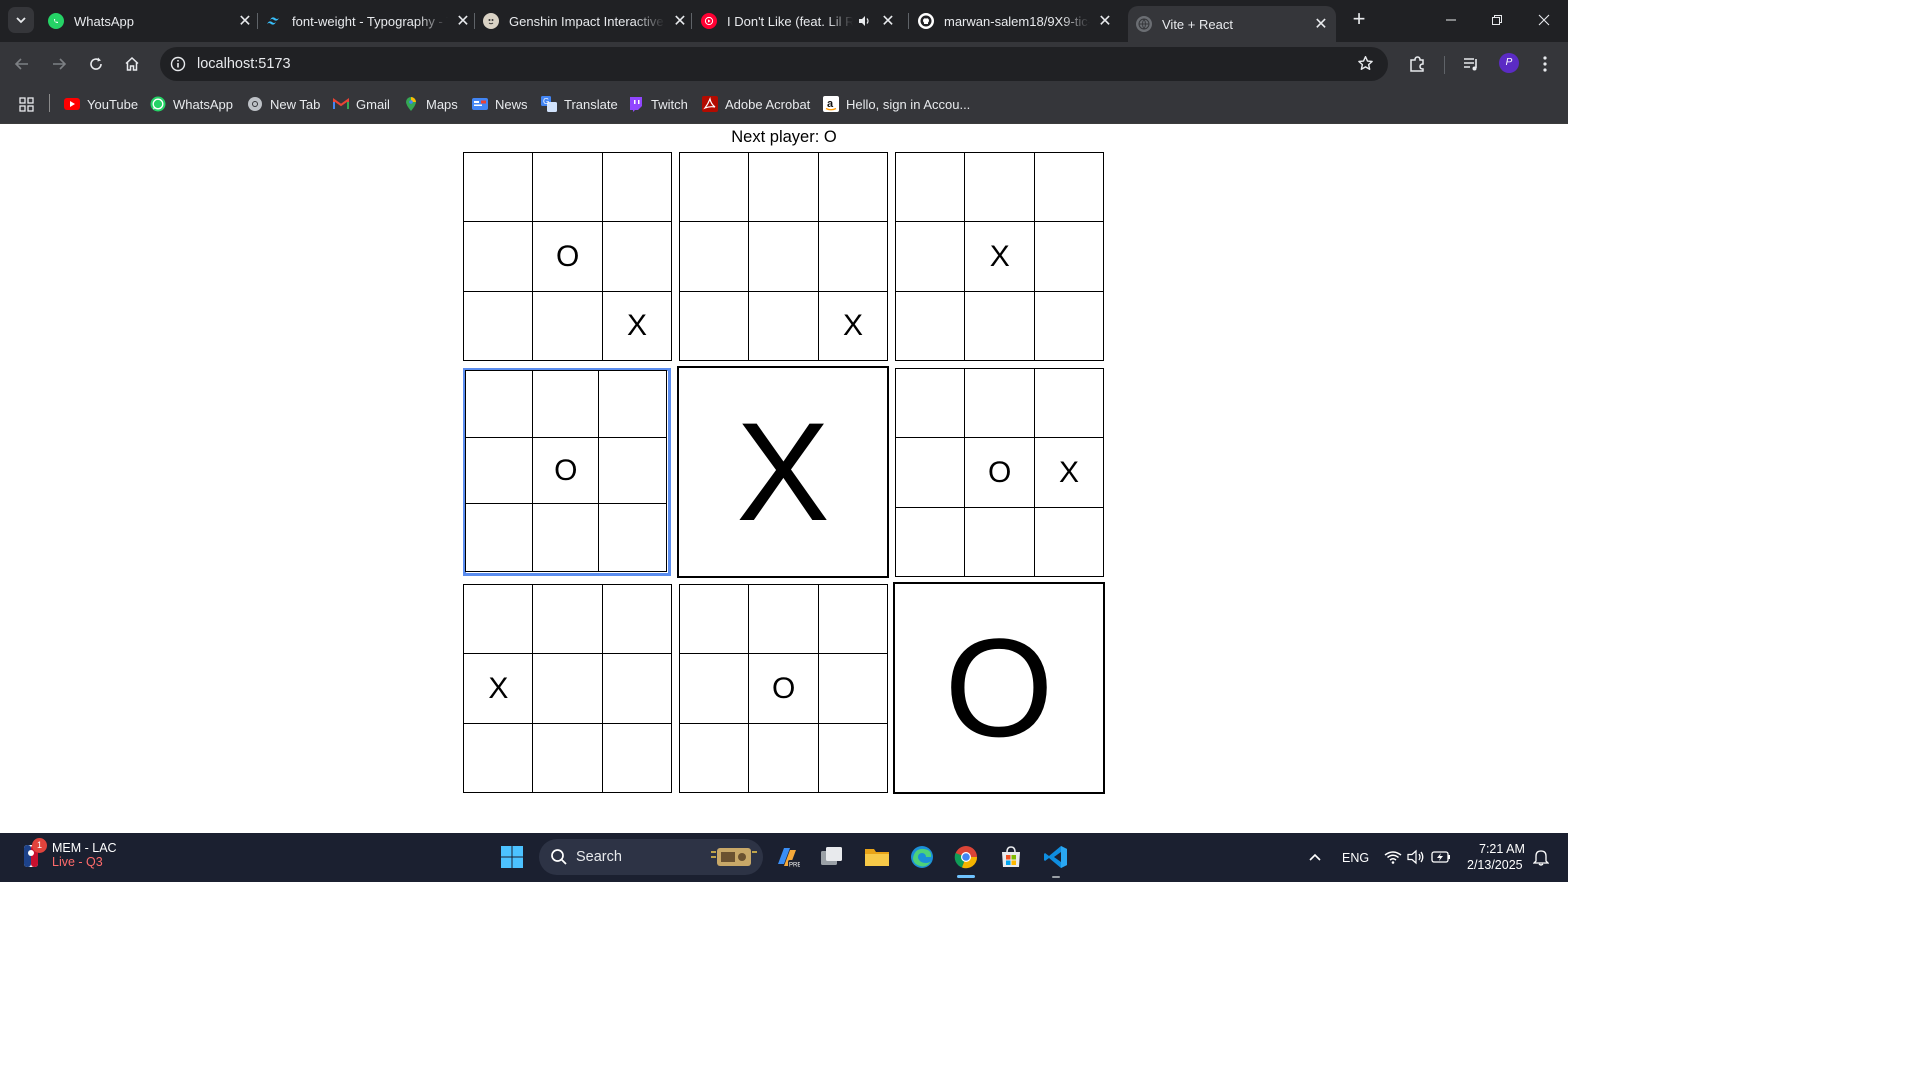 The width and height of the screenshot is (1920, 1080). I want to click on speaker-icon, so click(865, 21).